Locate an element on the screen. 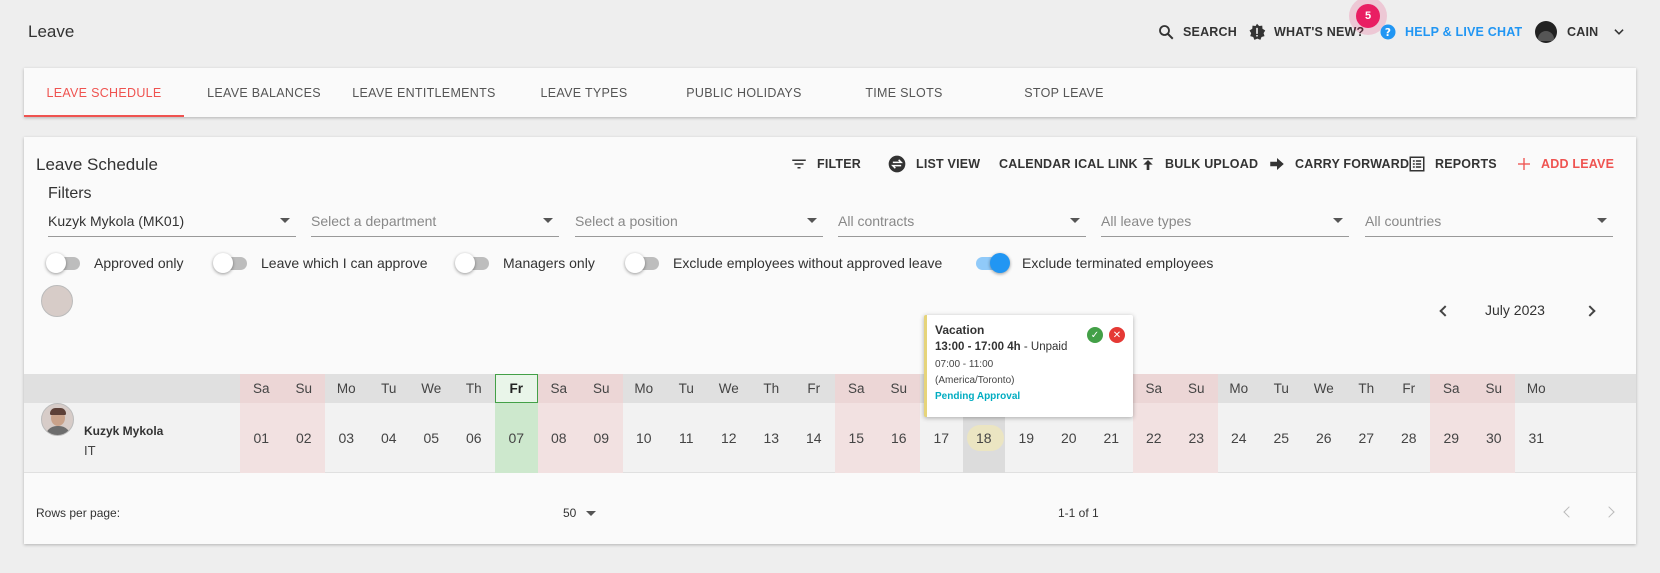 Image resolution: width=1660 pixels, height=573 pixels. prev-month-icon is located at coordinates (1445, 311).